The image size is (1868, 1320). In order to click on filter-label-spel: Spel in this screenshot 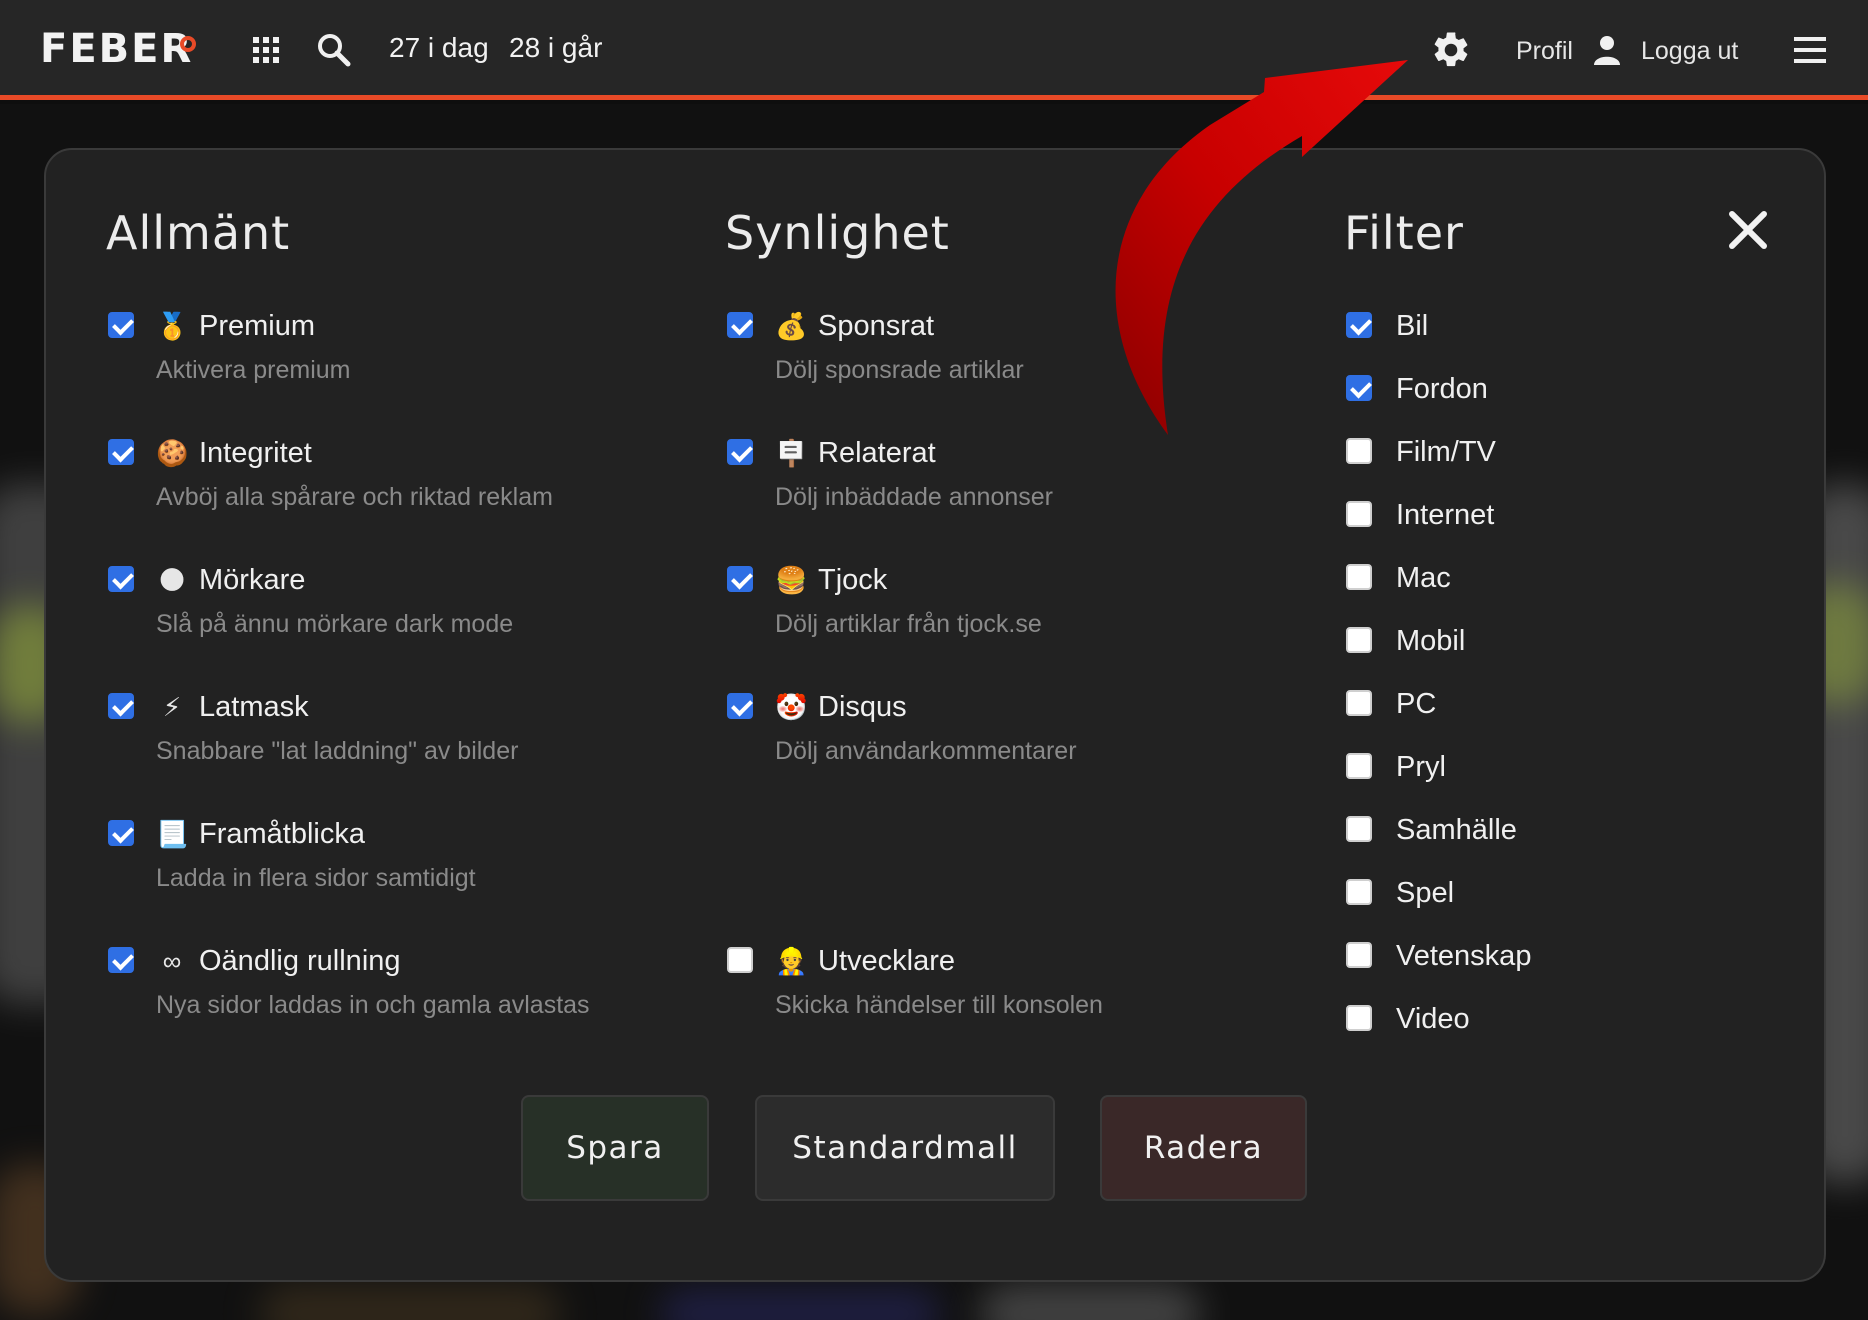, I will do `click(1425, 893)`.